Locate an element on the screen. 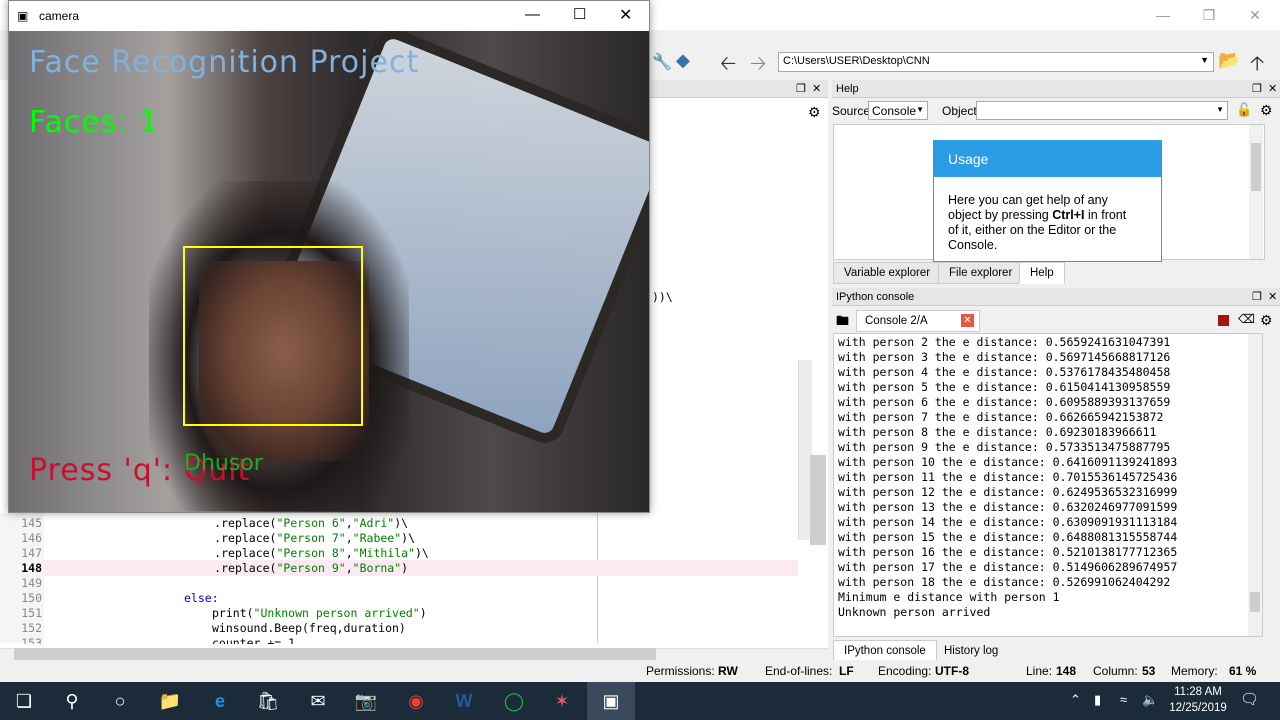 The image size is (1280, 720). notifications-icon: 🗨 is located at coordinates (1249, 699).